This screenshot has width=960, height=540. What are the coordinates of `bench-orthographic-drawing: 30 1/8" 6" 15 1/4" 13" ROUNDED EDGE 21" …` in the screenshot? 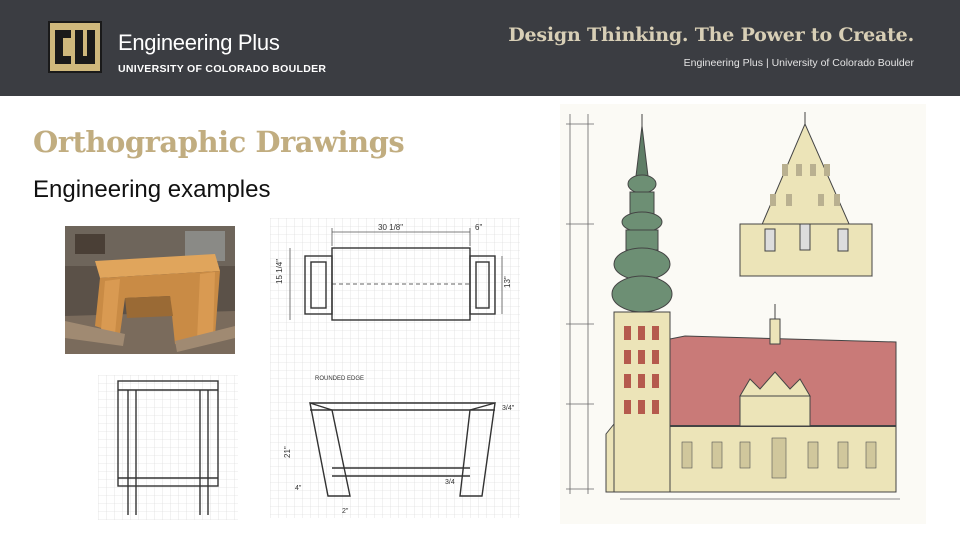 It's located at (395, 368).